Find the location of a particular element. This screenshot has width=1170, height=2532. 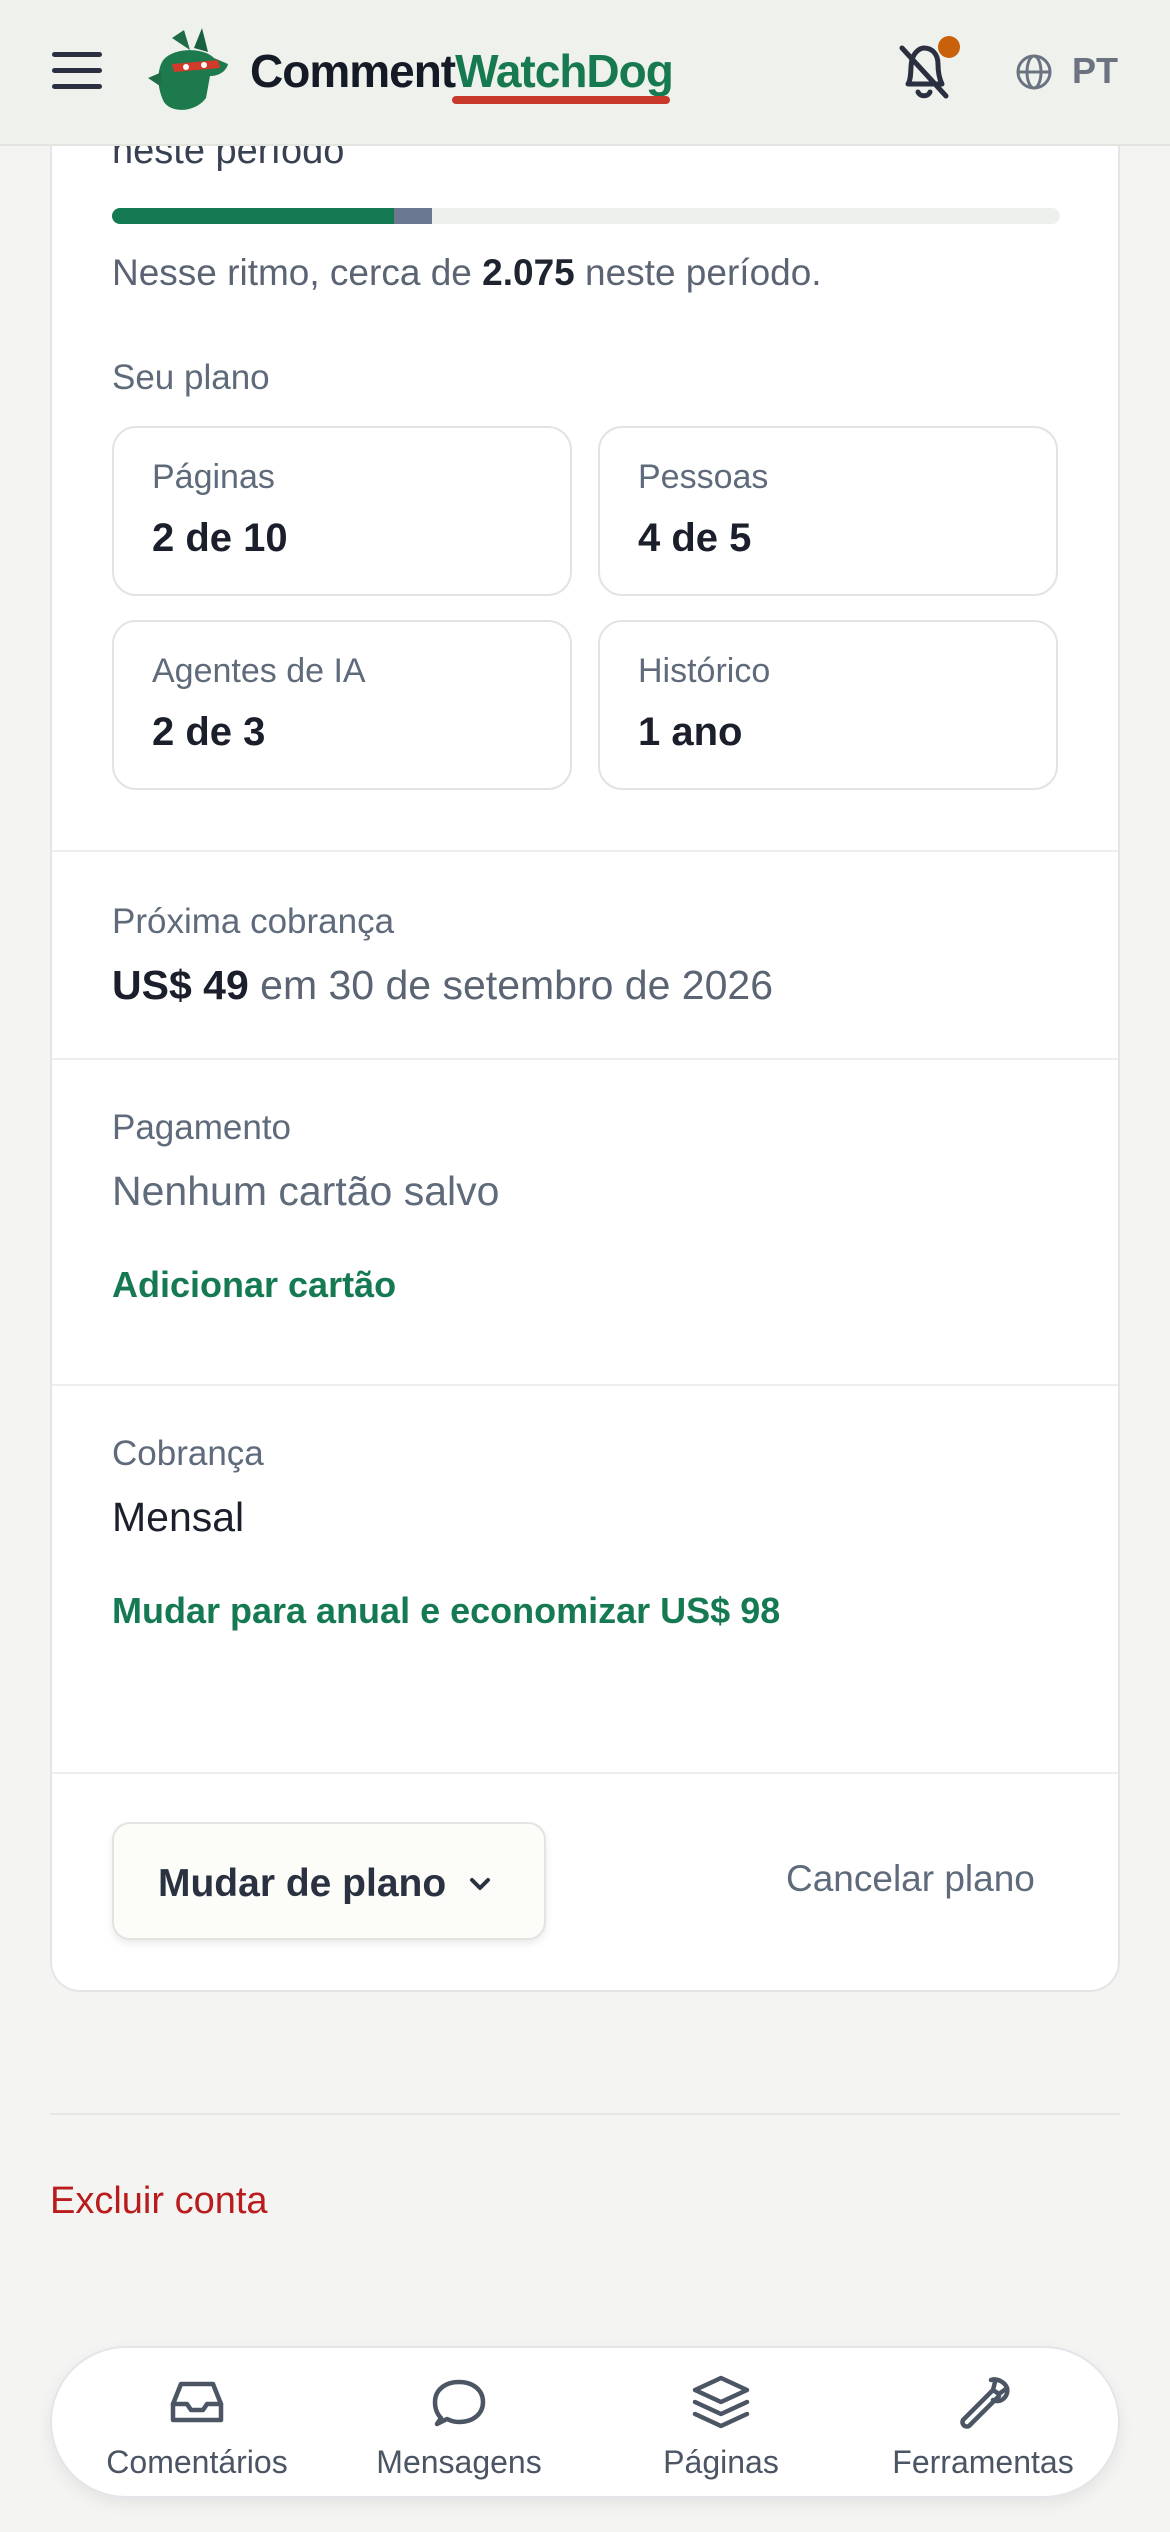

inbox-icon is located at coordinates (197, 2402).